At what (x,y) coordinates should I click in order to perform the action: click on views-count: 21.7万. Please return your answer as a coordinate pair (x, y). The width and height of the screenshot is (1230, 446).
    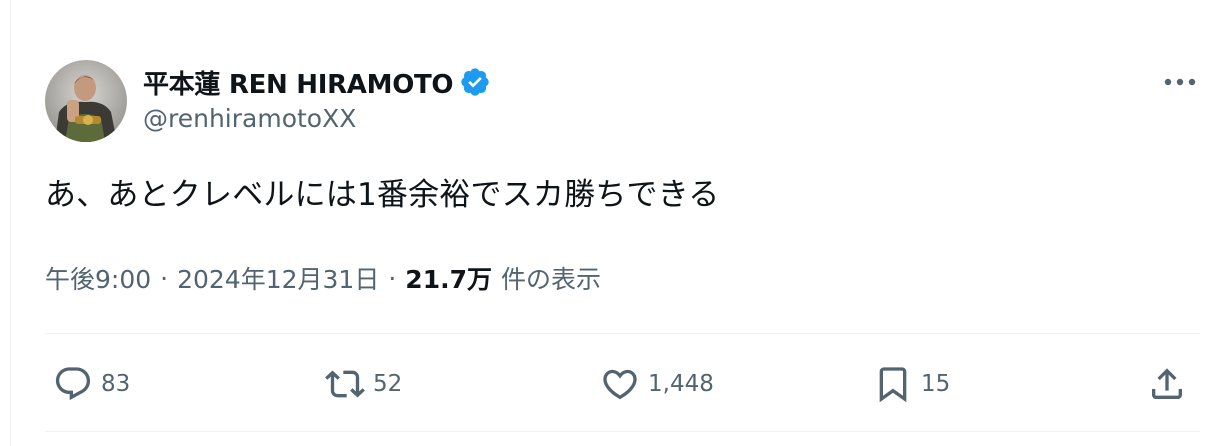
    Looking at the image, I should click on (448, 278).